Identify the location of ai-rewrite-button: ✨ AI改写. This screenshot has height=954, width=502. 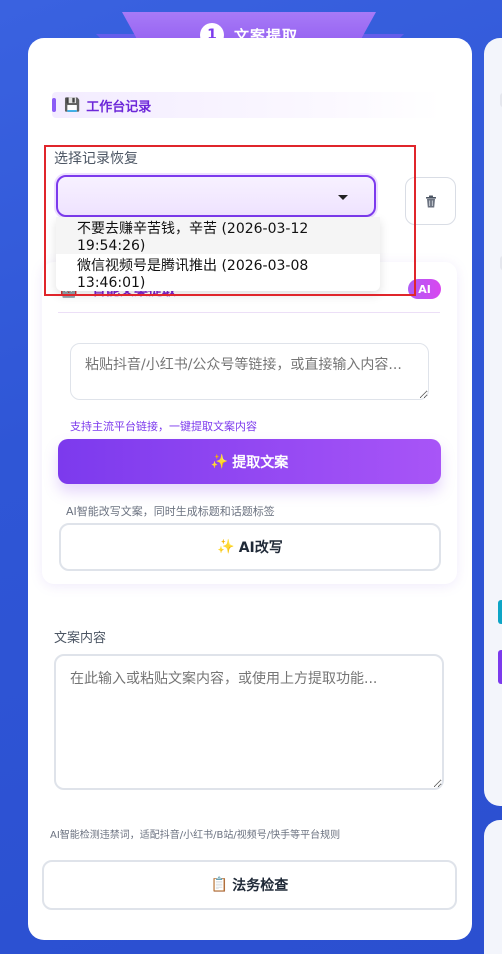
(250, 547).